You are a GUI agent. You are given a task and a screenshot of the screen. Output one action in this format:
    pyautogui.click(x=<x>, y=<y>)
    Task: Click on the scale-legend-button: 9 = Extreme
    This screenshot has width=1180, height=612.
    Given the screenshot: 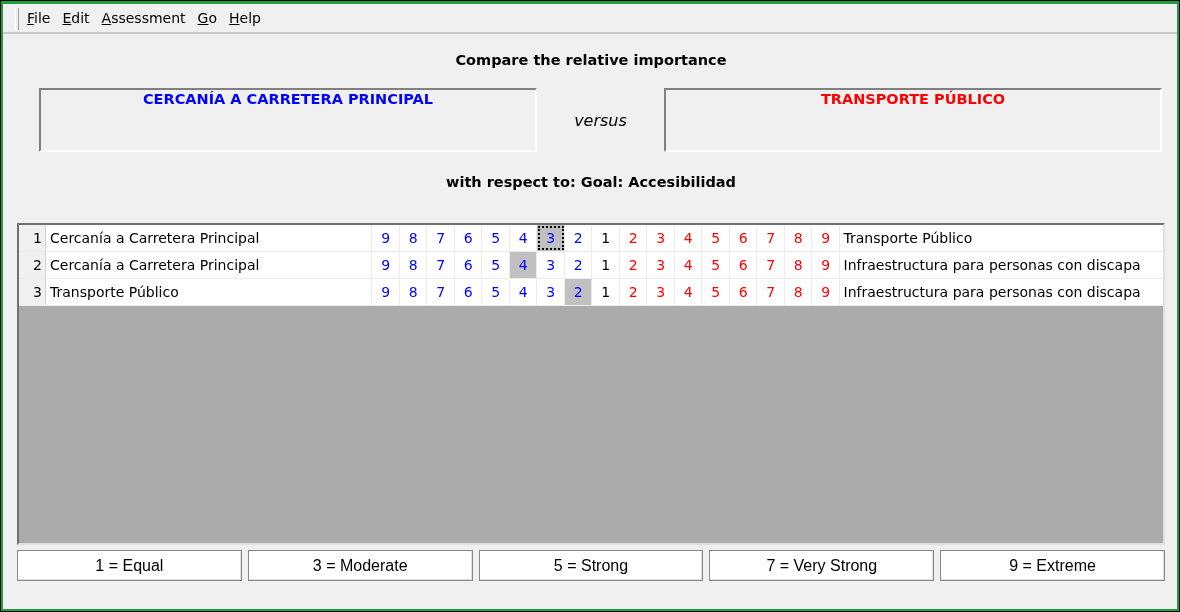 What is the action you would take?
    pyautogui.click(x=1052, y=565)
    